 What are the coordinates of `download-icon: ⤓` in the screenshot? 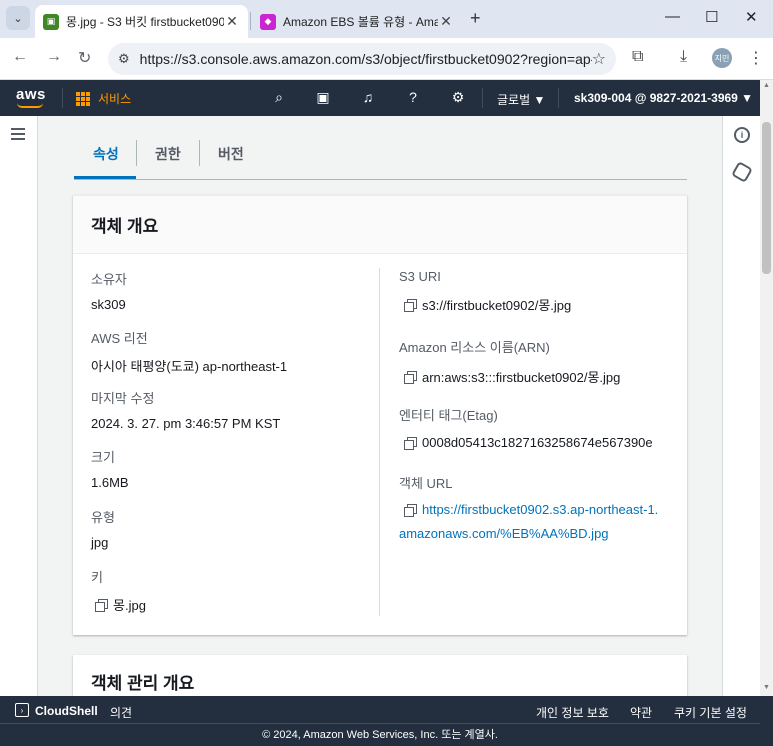 It's located at (683, 57).